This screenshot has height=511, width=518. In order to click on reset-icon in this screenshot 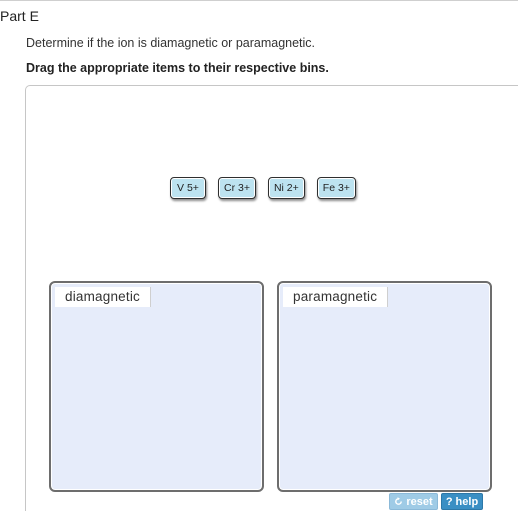, I will do `click(398, 501)`.